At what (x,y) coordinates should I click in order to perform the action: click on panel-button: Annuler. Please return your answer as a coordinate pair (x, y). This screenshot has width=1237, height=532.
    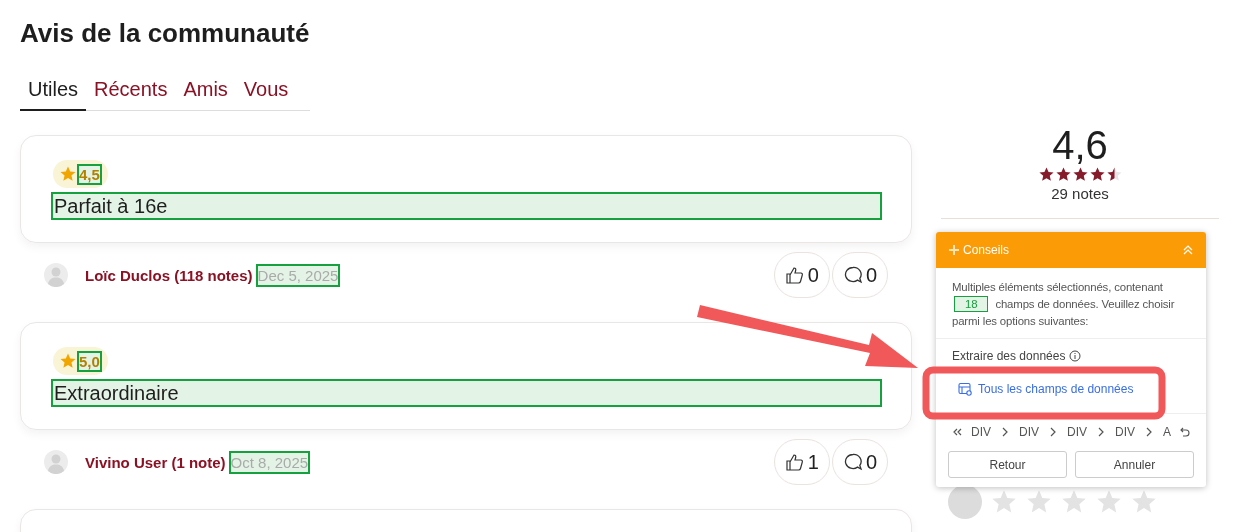
    Looking at the image, I should click on (1134, 464).